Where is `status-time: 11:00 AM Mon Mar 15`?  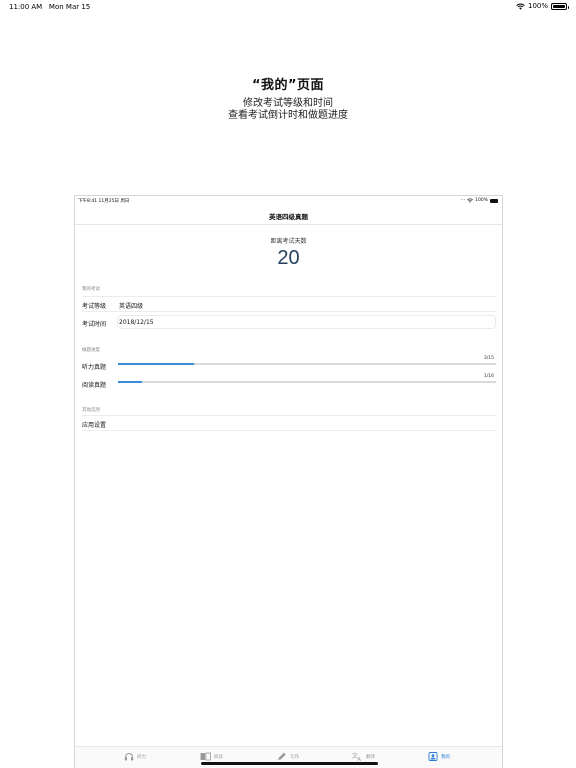
status-time: 11:00 AM Mon Mar 15 is located at coordinates (50, 7).